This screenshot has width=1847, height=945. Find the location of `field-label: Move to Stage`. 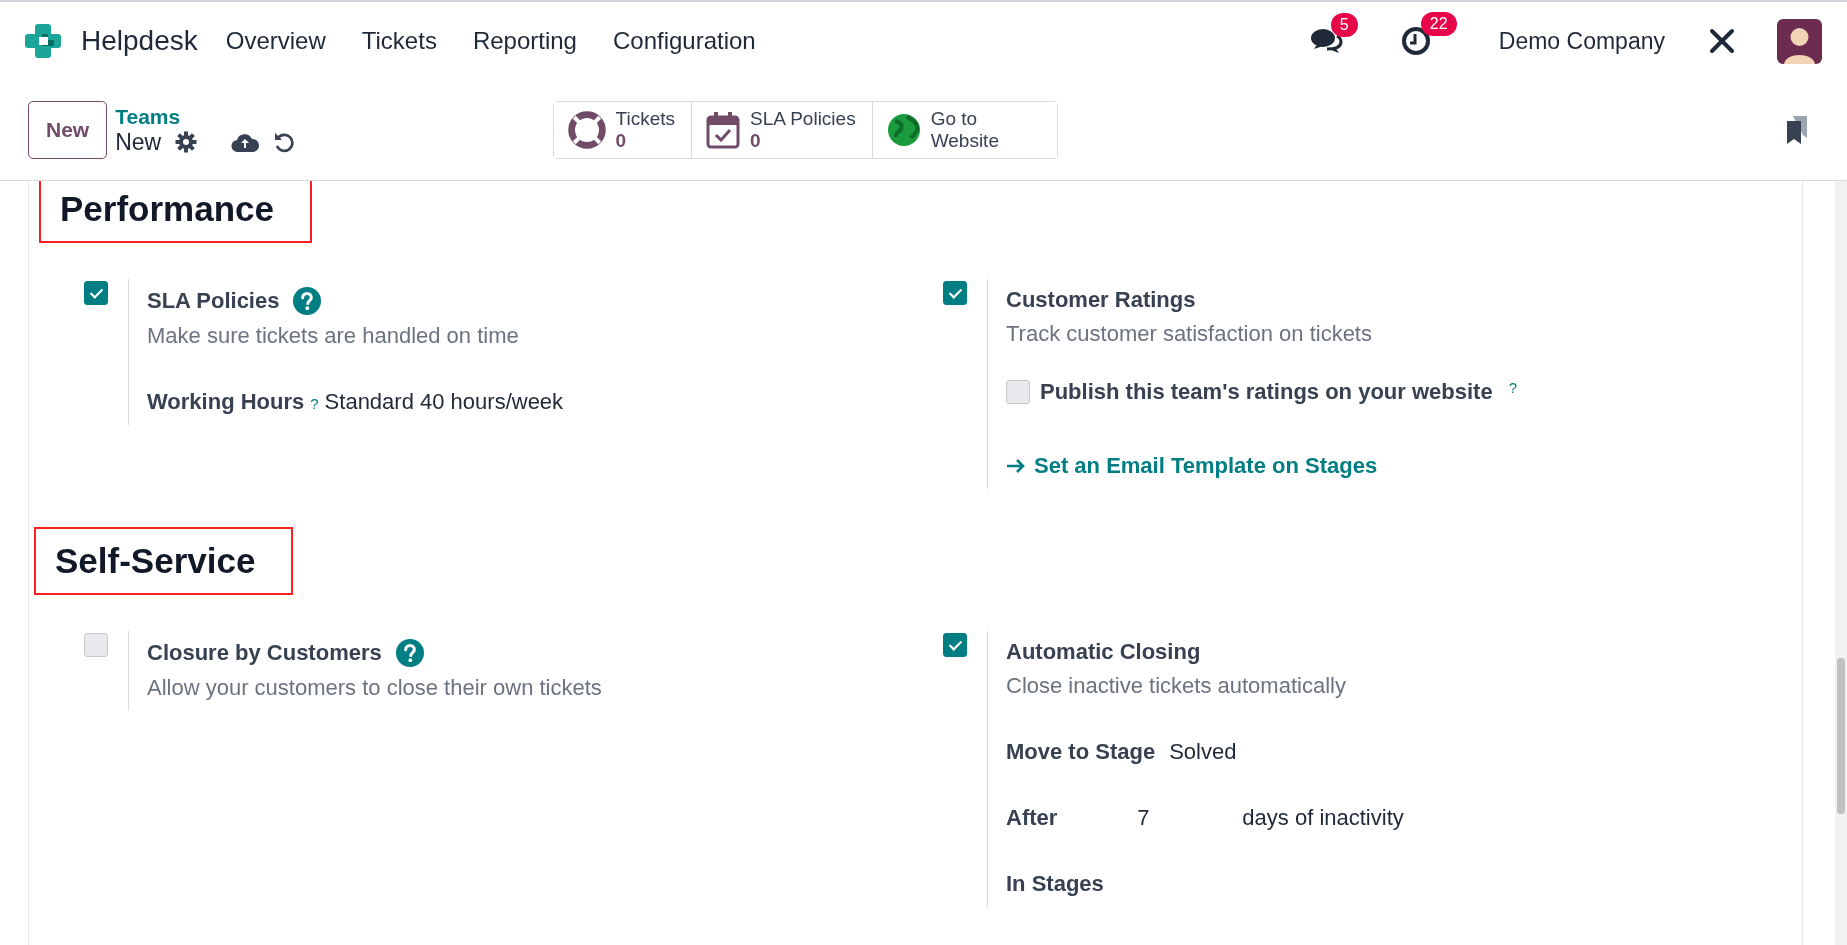

field-label: Move to Stage is located at coordinates (1081, 752).